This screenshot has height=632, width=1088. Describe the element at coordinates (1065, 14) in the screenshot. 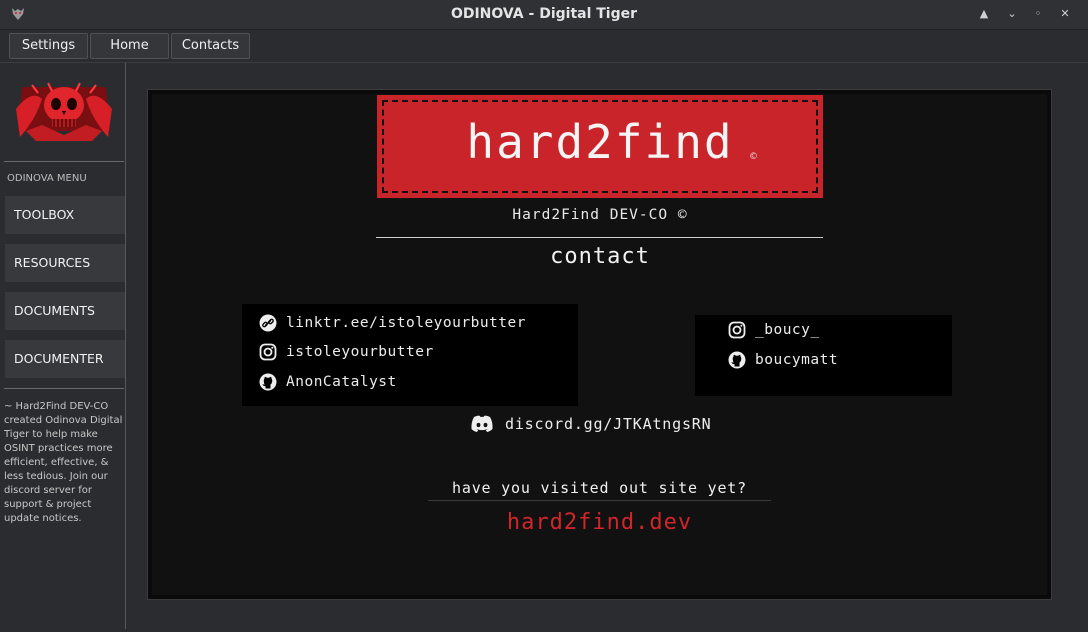

I see `close-icon: ✕` at that location.